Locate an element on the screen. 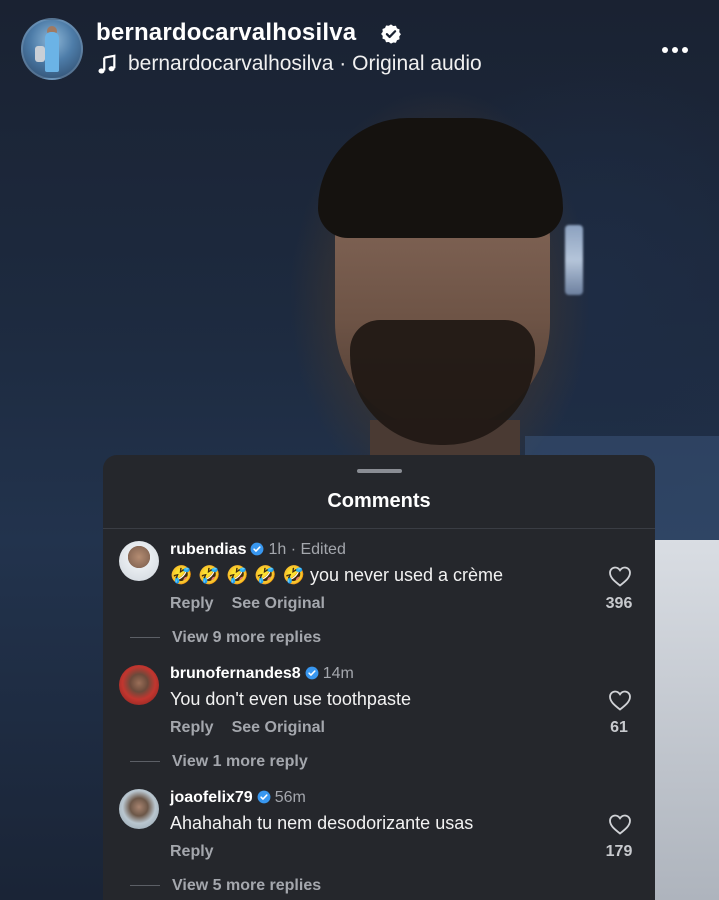 The image size is (719, 900). comment-text: 🤣 🤣 🤣 🤣 🤣 you never used a crème is located at coordinates (336, 575).